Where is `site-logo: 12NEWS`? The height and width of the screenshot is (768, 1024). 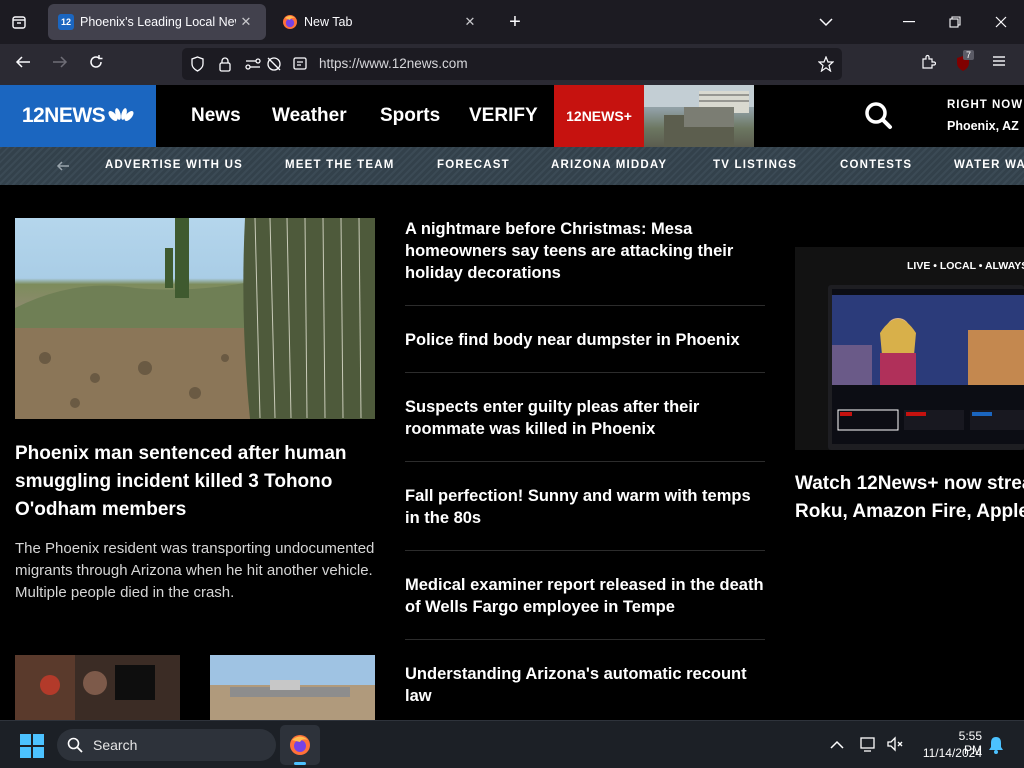
site-logo: 12NEWS is located at coordinates (78, 116).